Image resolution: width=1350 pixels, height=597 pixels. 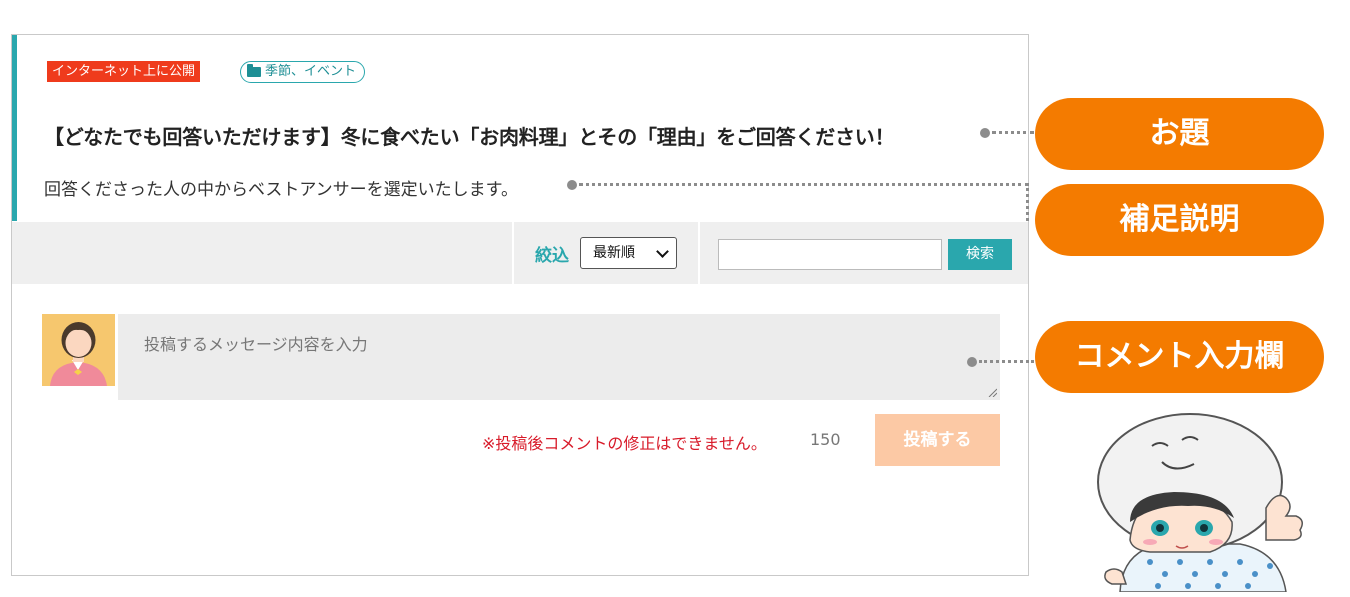 What do you see at coordinates (559, 357) in the screenshot?
I see `comment-input: 投稿するメッセージ内容を入力` at bounding box center [559, 357].